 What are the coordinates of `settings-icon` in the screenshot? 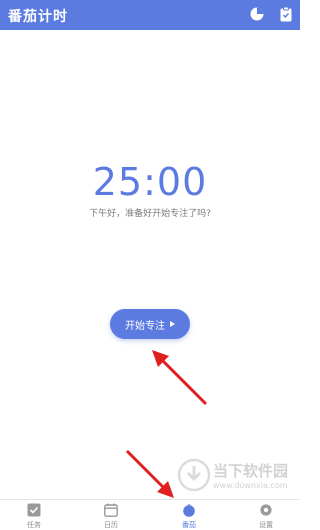 It's located at (266, 510).